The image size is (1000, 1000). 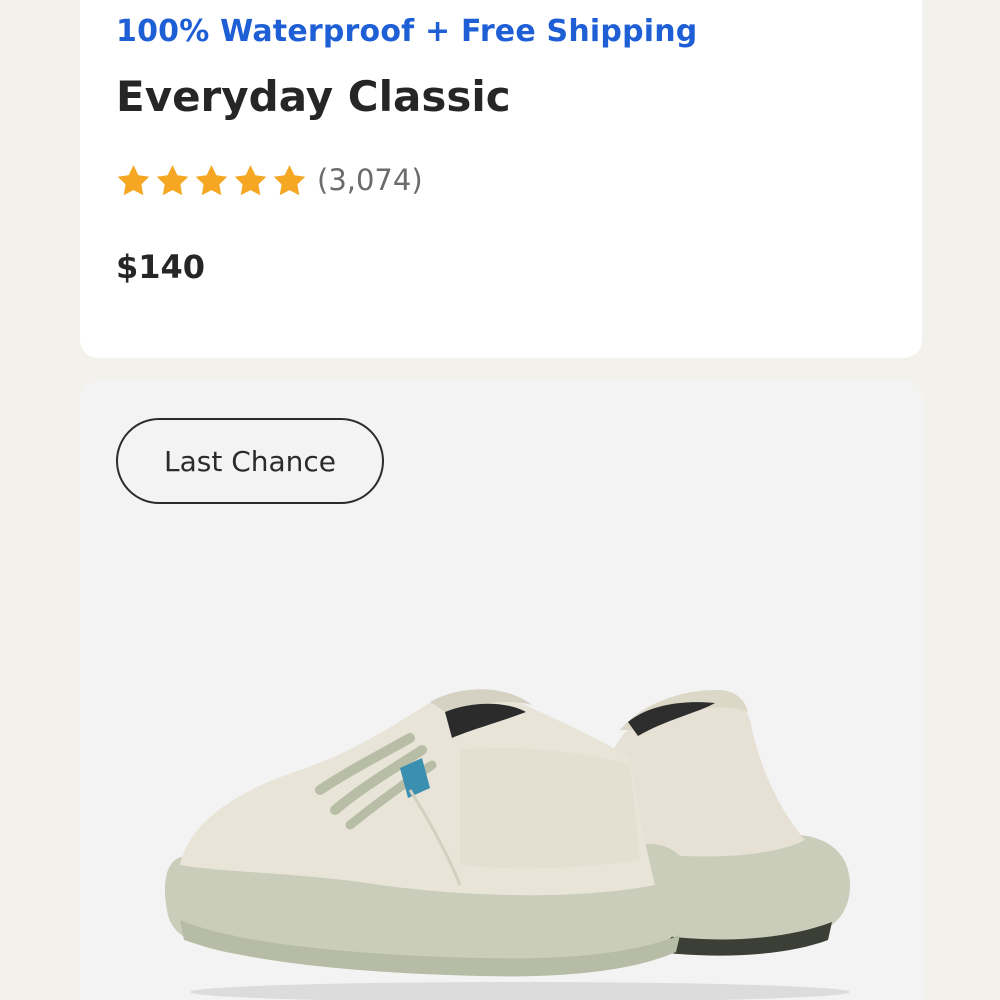 I want to click on review-count: (3,074), so click(x=370, y=180).